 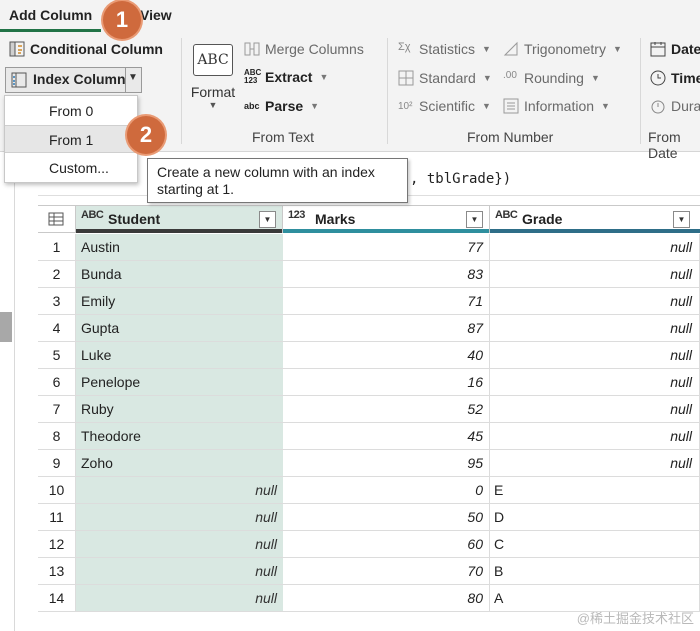 What do you see at coordinates (179, 328) in the screenshot?
I see `table-cell-student: Gupta` at bounding box center [179, 328].